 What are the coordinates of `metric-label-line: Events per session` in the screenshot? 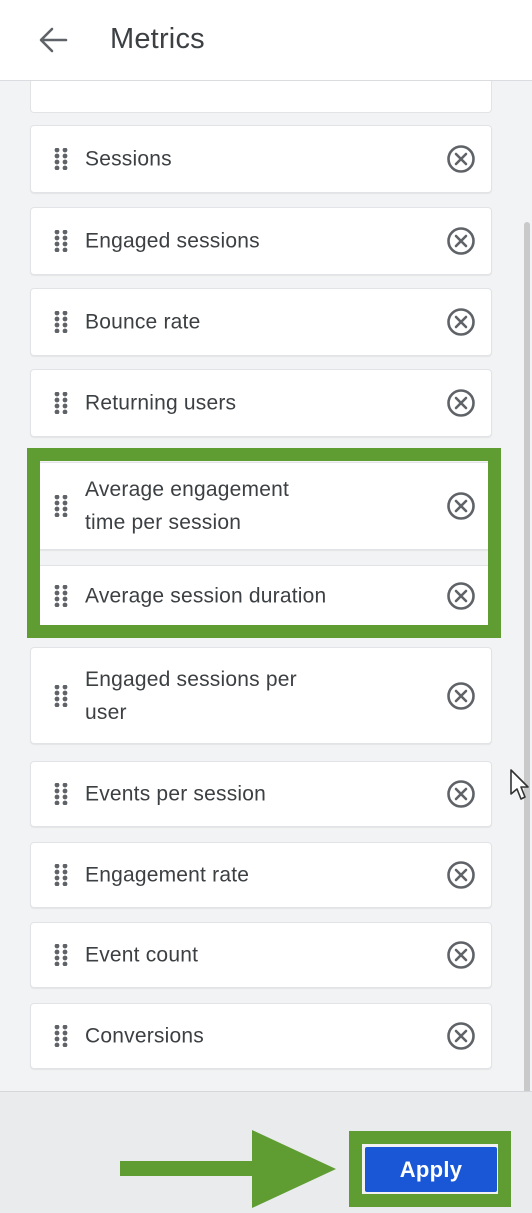 It's located at (176, 794).